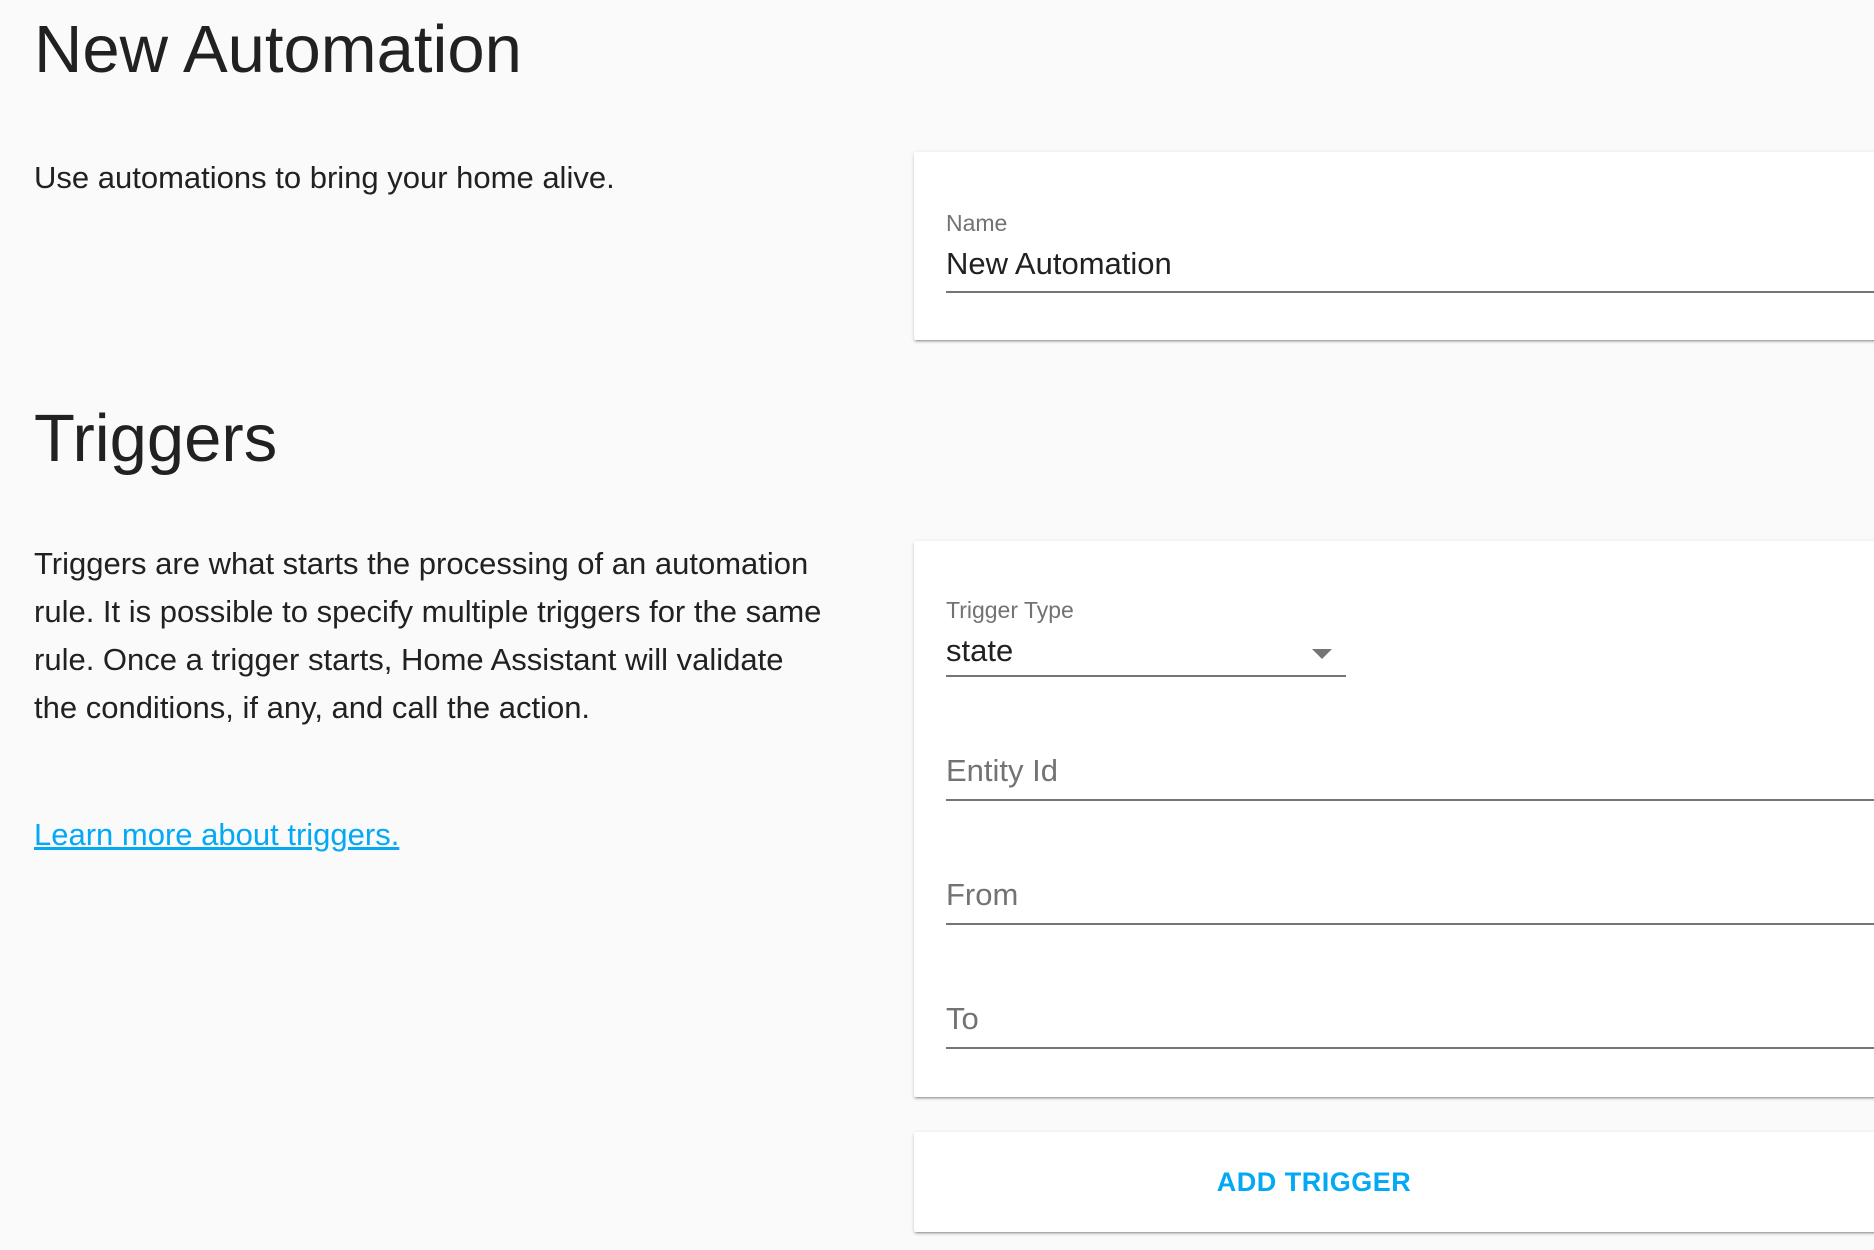 The height and width of the screenshot is (1250, 1874). What do you see at coordinates (1146, 676) in the screenshot?
I see `trigger-type-underline` at bounding box center [1146, 676].